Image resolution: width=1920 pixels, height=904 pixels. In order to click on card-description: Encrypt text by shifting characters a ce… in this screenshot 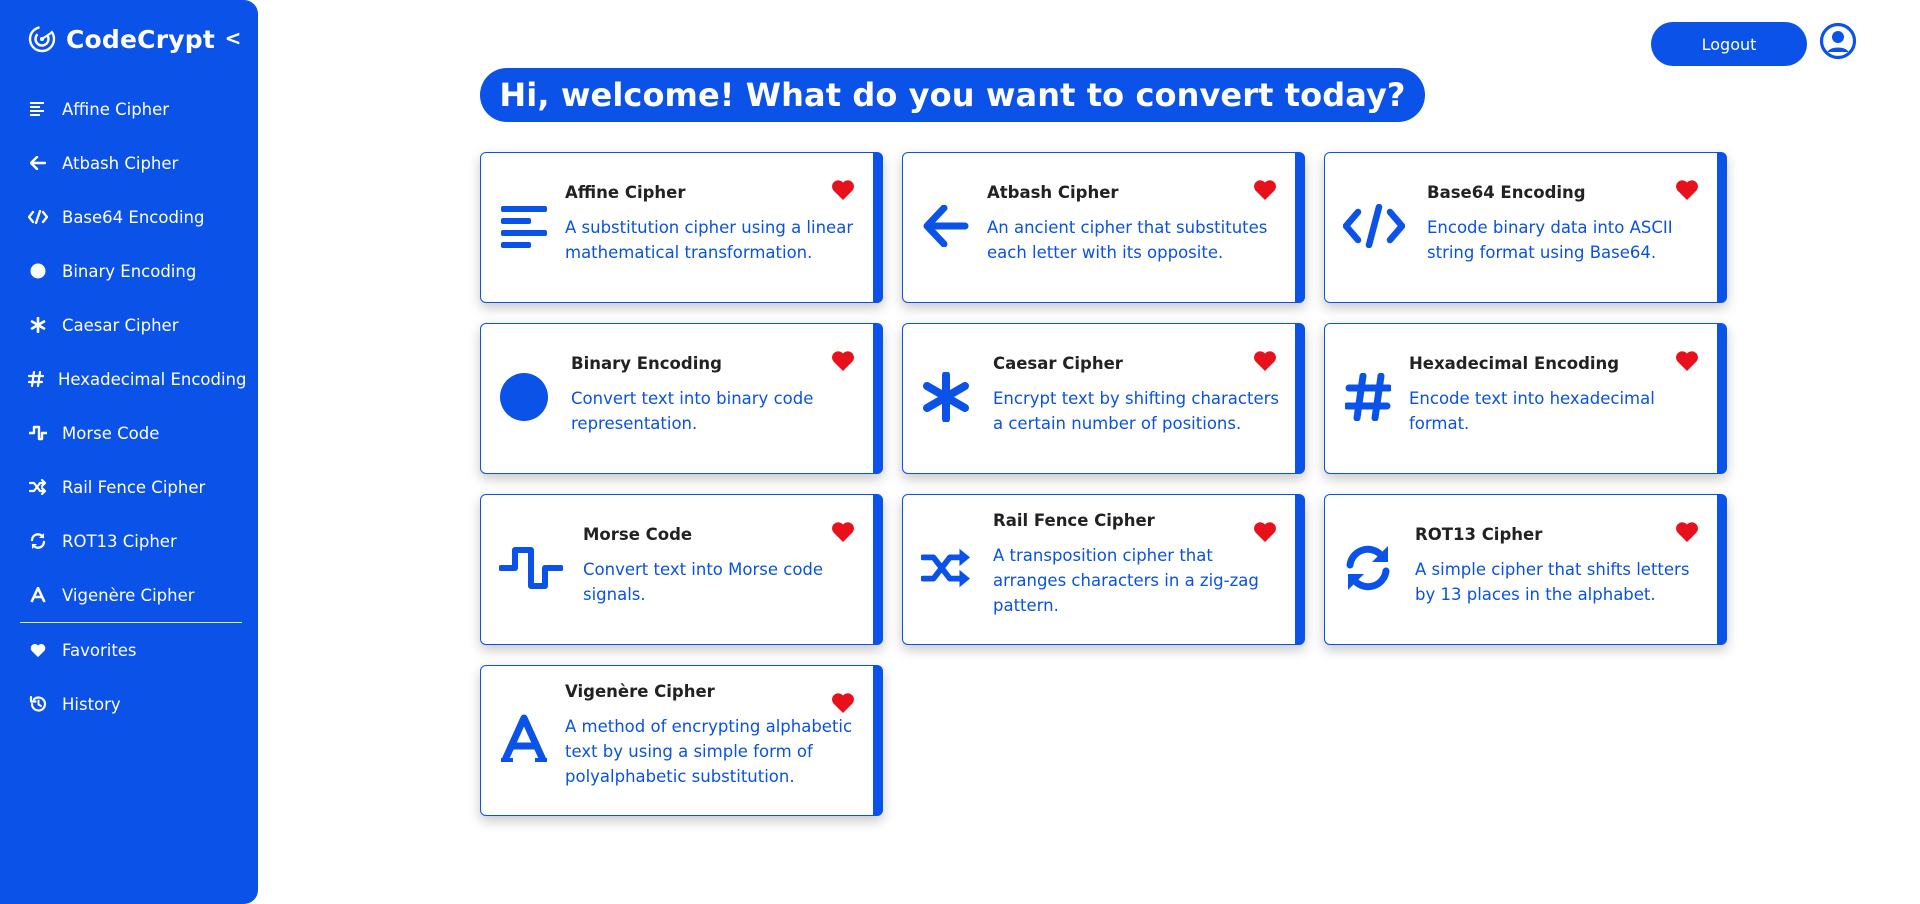, I will do `click(1136, 411)`.